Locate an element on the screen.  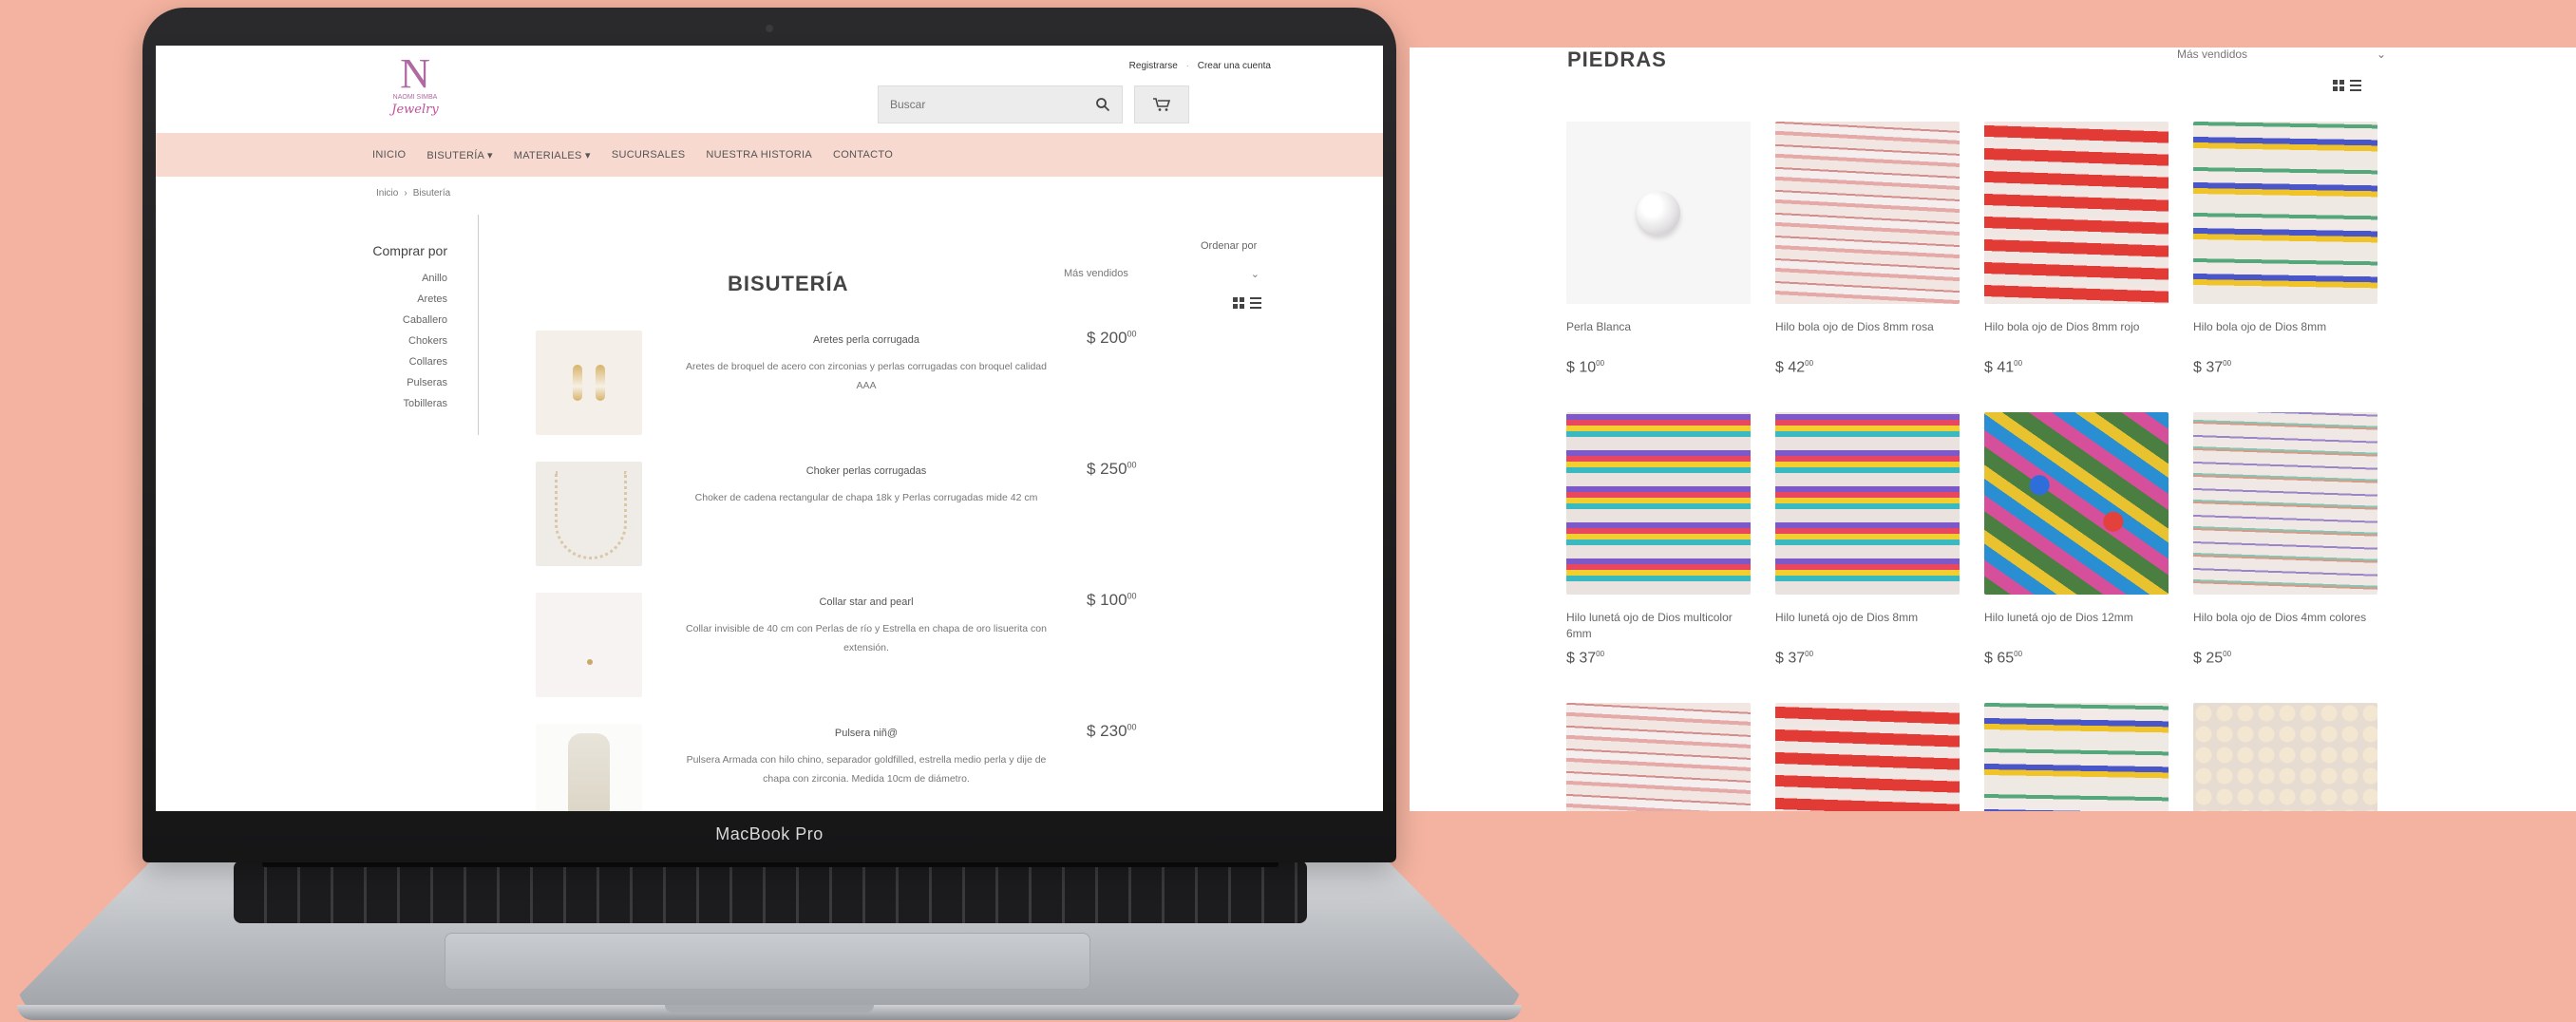
catalog-sort-select: Más vendidos ⌄ is located at coordinates (2281, 54).